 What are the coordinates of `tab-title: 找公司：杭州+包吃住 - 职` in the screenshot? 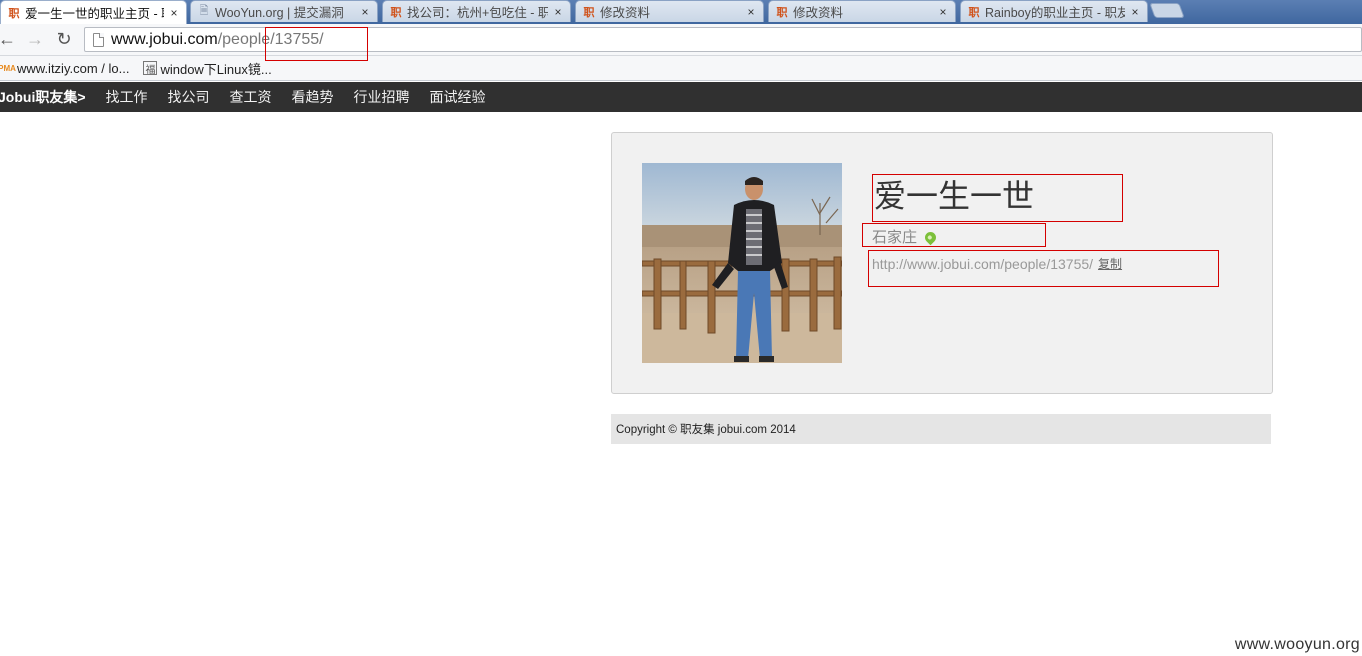 It's located at (477, 13).